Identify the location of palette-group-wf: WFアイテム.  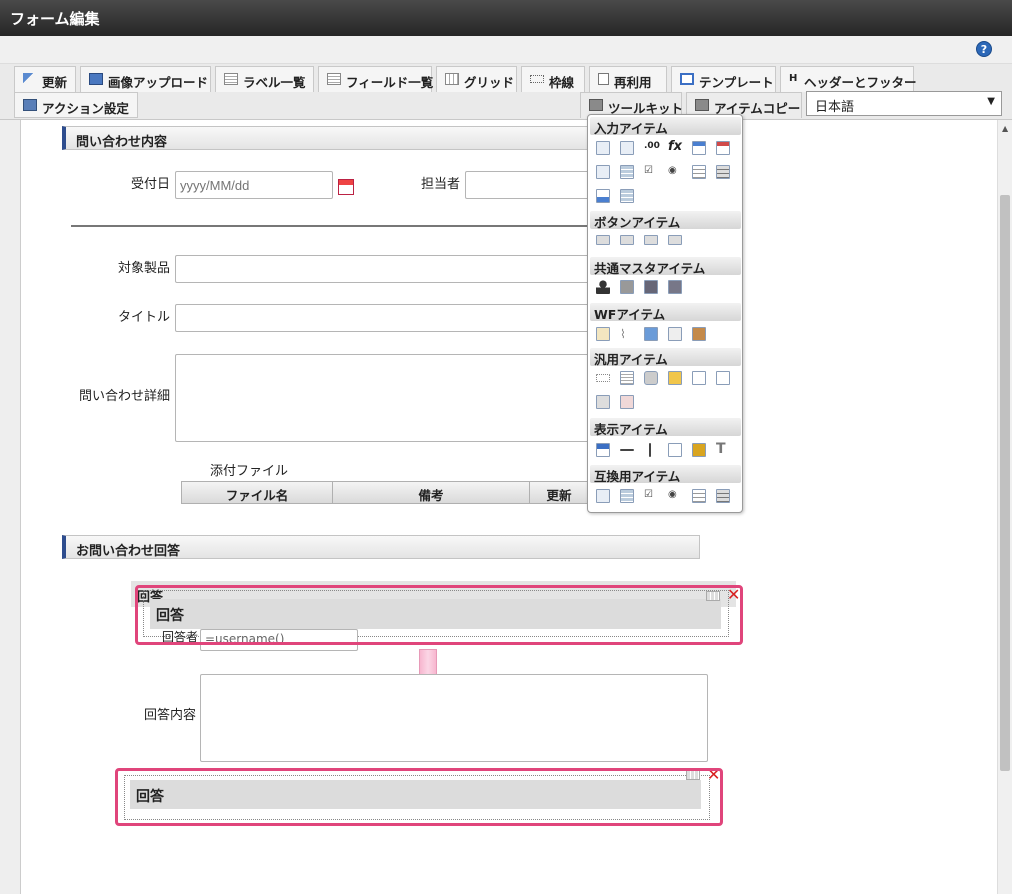
(665, 312).